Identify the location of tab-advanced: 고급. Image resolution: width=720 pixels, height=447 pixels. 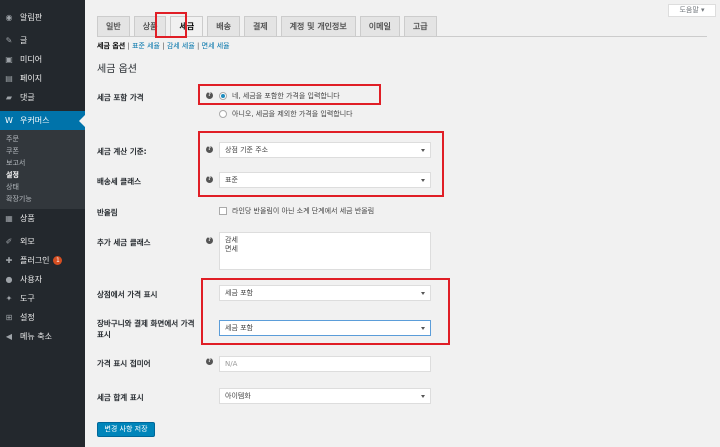
(420, 26).